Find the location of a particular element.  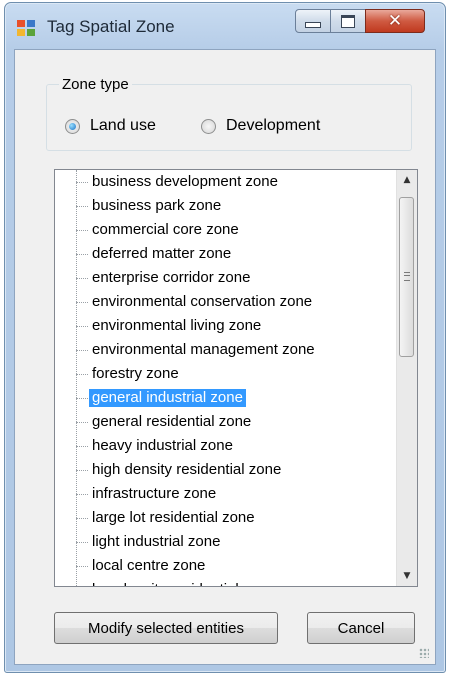

tree-item: business development zone is located at coordinates (222, 182).